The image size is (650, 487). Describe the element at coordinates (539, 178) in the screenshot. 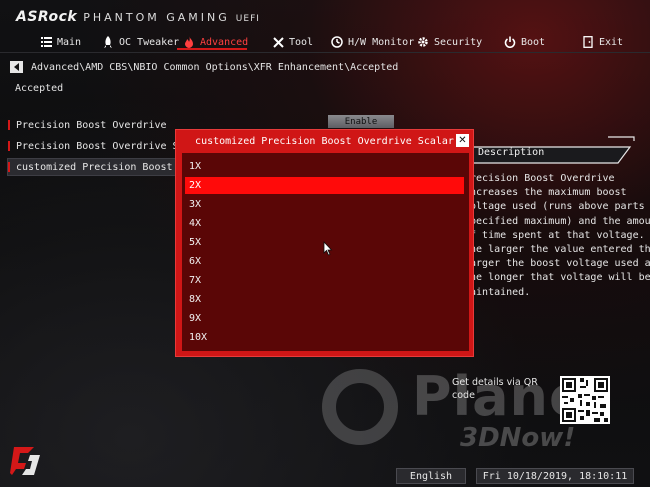

I see `description-line: Precision Boost Overdrive` at that location.